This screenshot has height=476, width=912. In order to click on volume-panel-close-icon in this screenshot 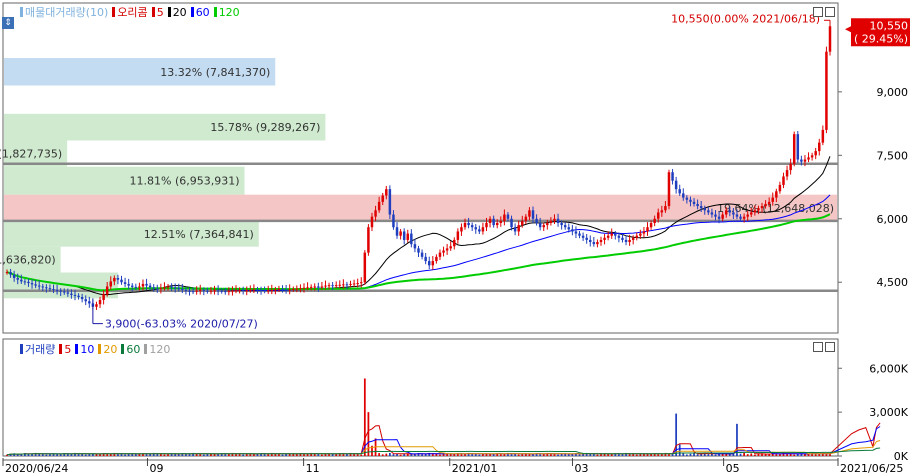, I will do `click(830, 347)`.